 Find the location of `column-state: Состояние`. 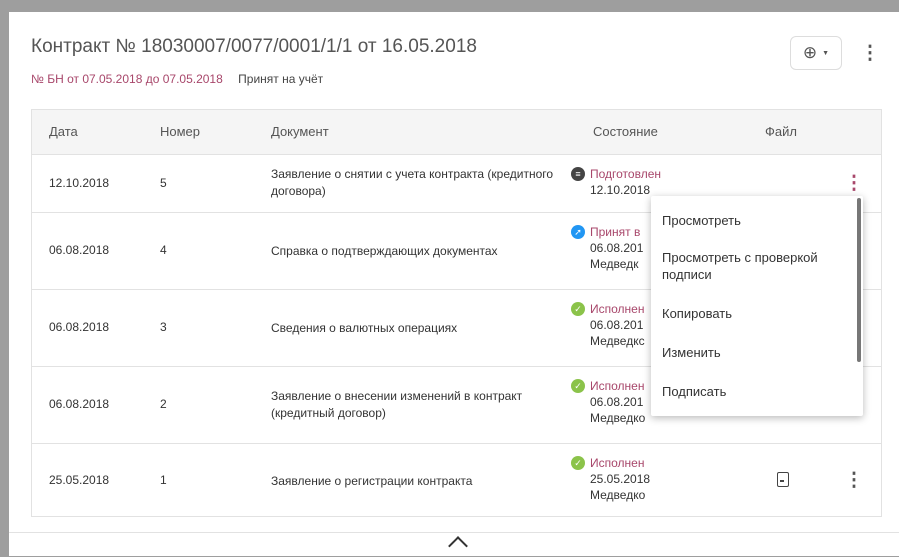

column-state: Состояние is located at coordinates (625, 131).